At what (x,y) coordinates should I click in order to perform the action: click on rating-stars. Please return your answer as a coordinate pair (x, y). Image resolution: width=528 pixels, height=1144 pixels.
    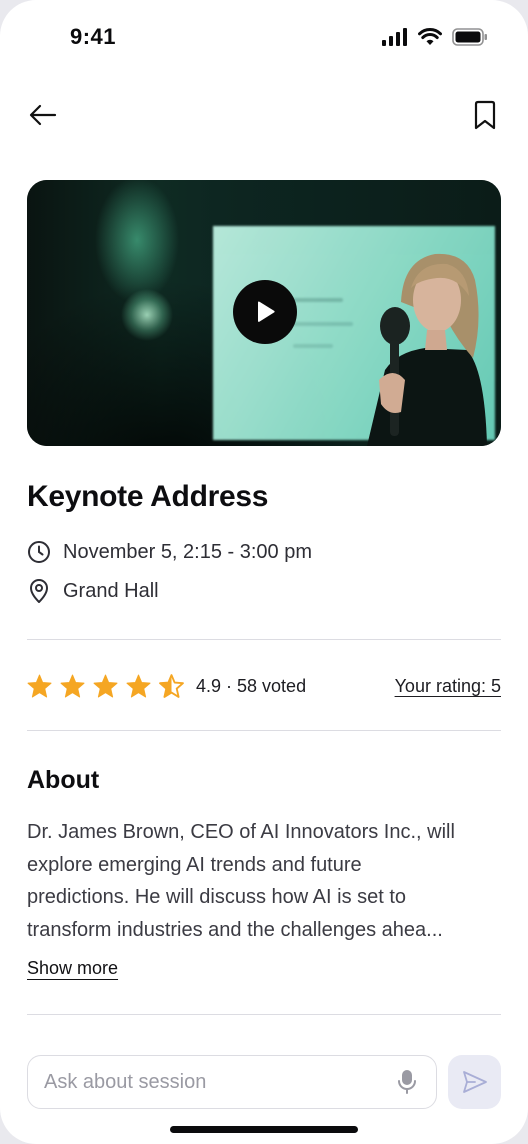
    Looking at the image, I should click on (105, 686).